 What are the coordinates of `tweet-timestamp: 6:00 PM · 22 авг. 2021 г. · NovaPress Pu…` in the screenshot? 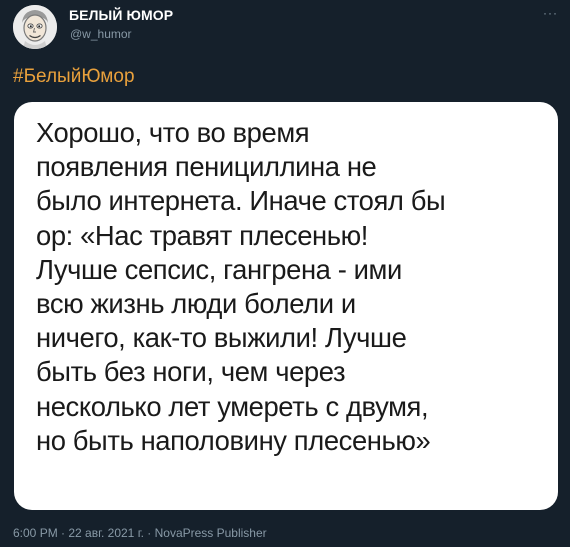 It's located at (140, 533).